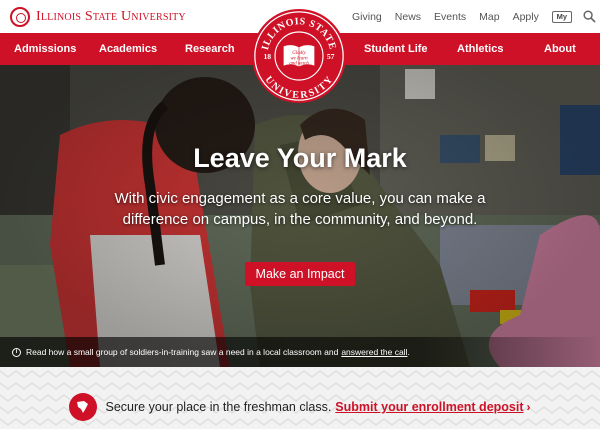 The width and height of the screenshot is (600, 429). Describe the element at coordinates (218, 407) in the screenshot. I see `enrollment-text: Secure your place in the freshman class.` at that location.